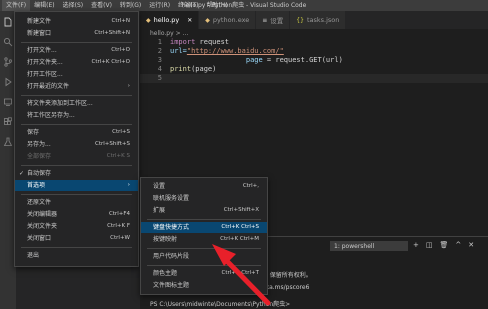  What do you see at coordinates (159, 42) in the screenshot?
I see `line-number: 1` at bounding box center [159, 42].